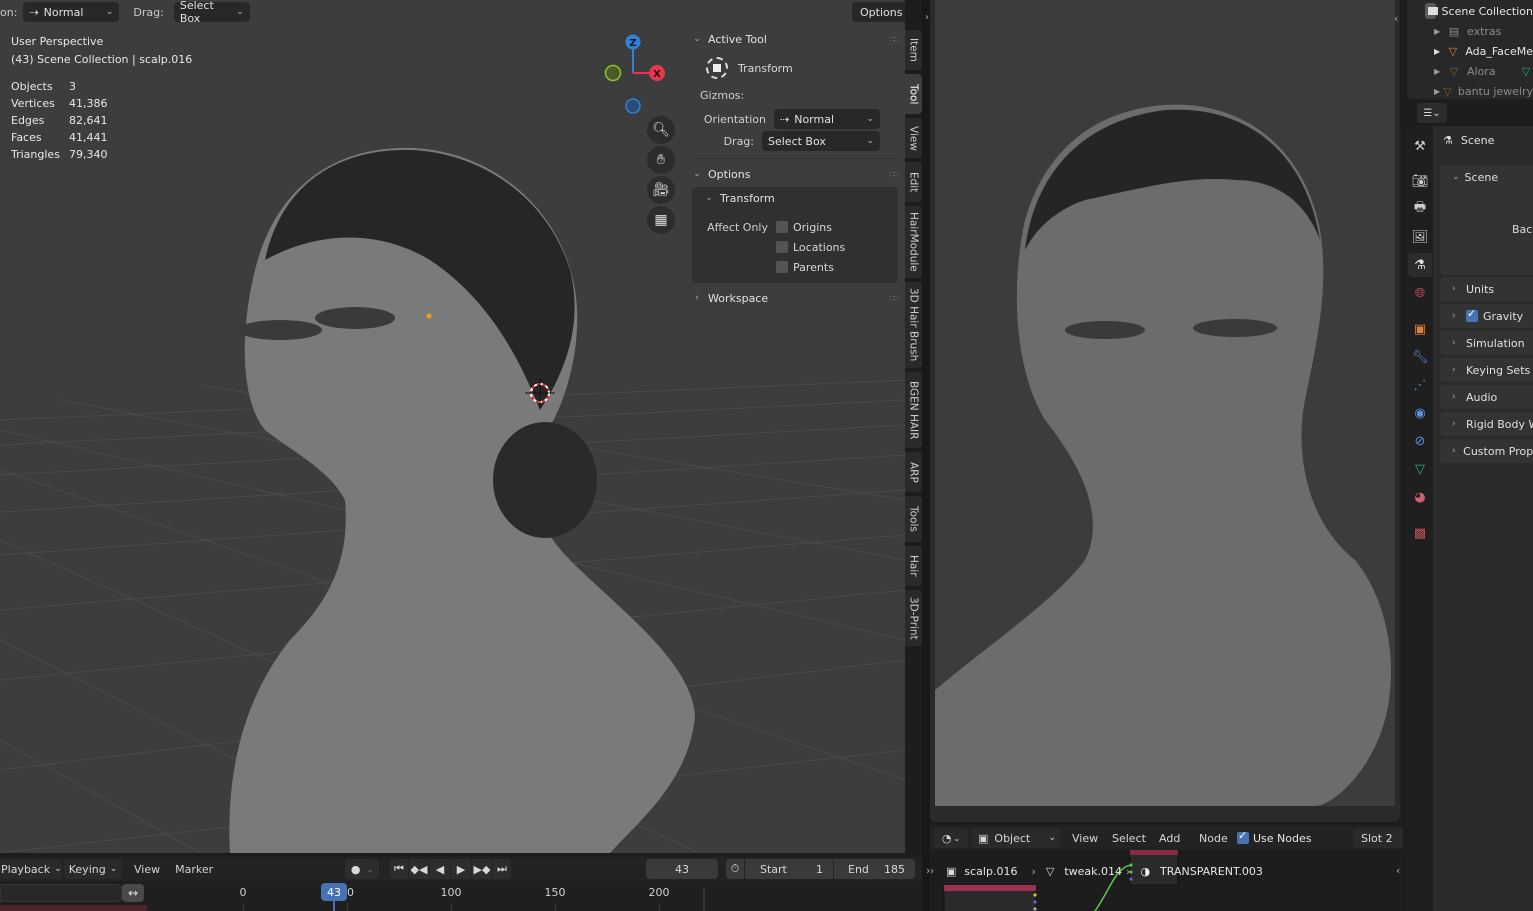 The height and width of the screenshot is (911, 1533). Describe the element at coordinates (913, 410) in the screenshot. I see `tab-bgen-hair: BGEN HAIR` at that location.